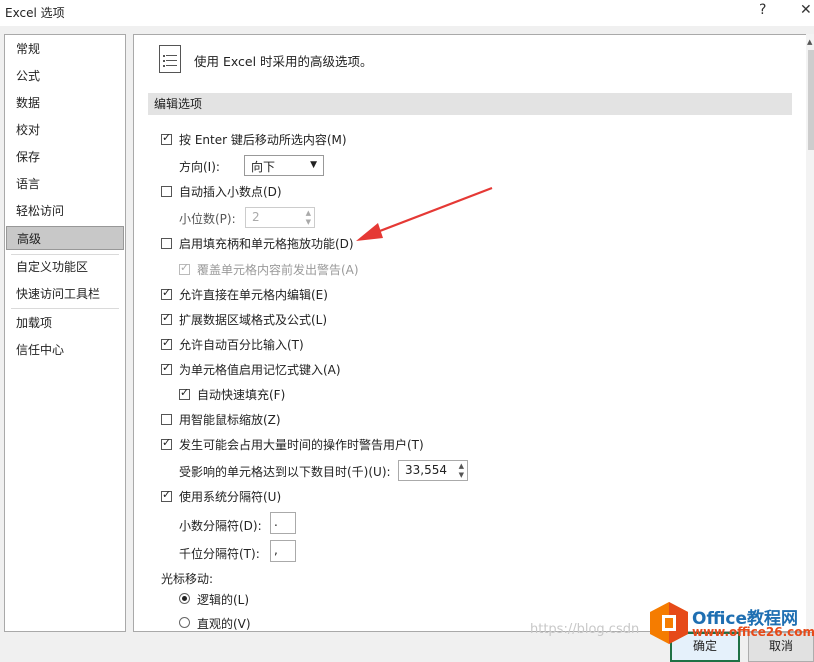 Image resolution: width=814 pixels, height=662 pixels. What do you see at coordinates (166, 443) in the screenshot?
I see `alert-slow-checkbox` at bounding box center [166, 443].